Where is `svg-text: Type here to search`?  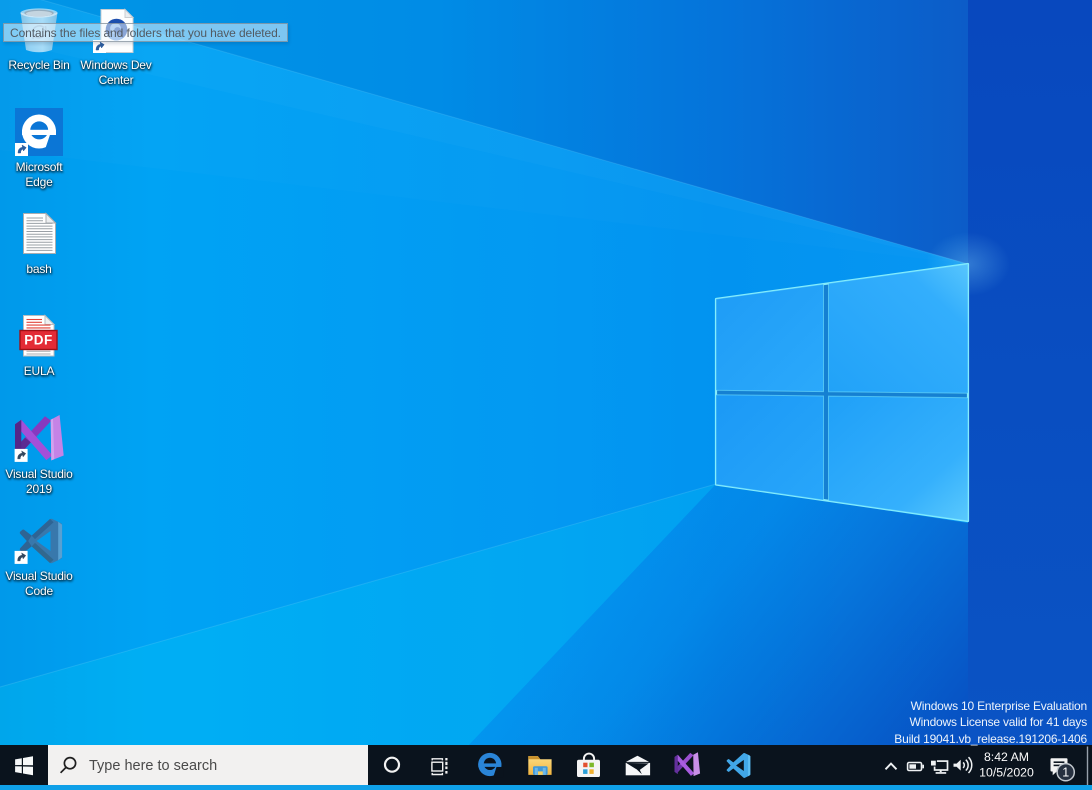
svg-text: Type here to search is located at coordinates (153, 766).